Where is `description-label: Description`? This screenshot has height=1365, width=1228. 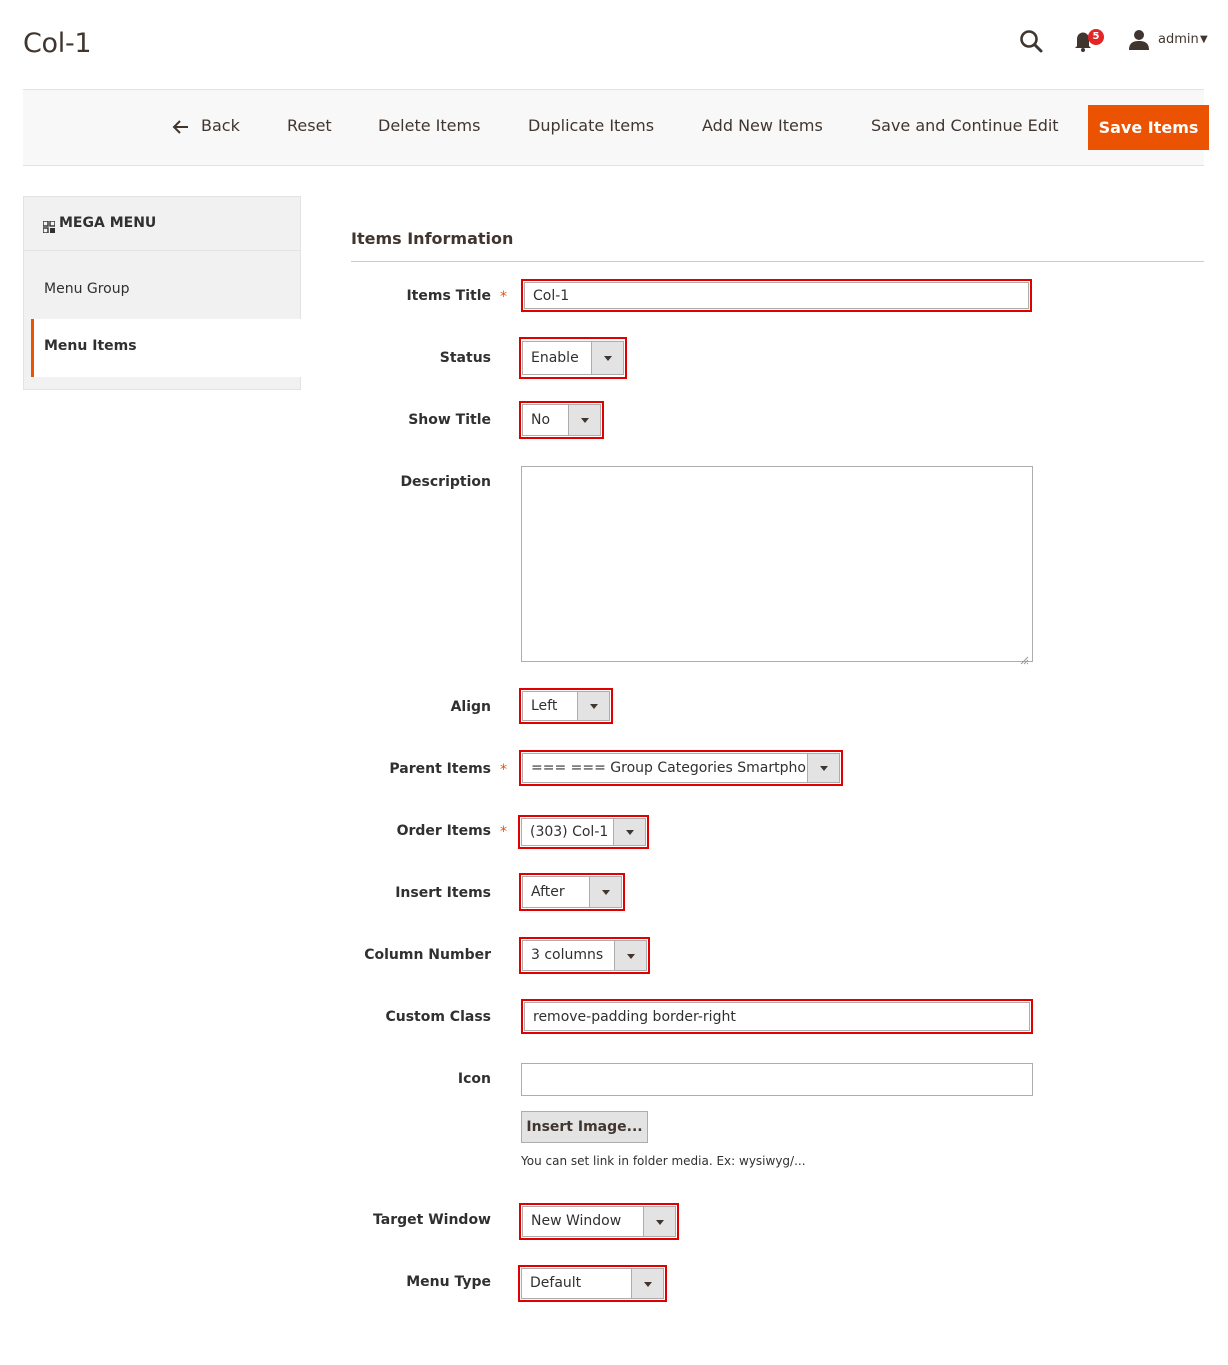 description-label: Description is located at coordinates (445, 482).